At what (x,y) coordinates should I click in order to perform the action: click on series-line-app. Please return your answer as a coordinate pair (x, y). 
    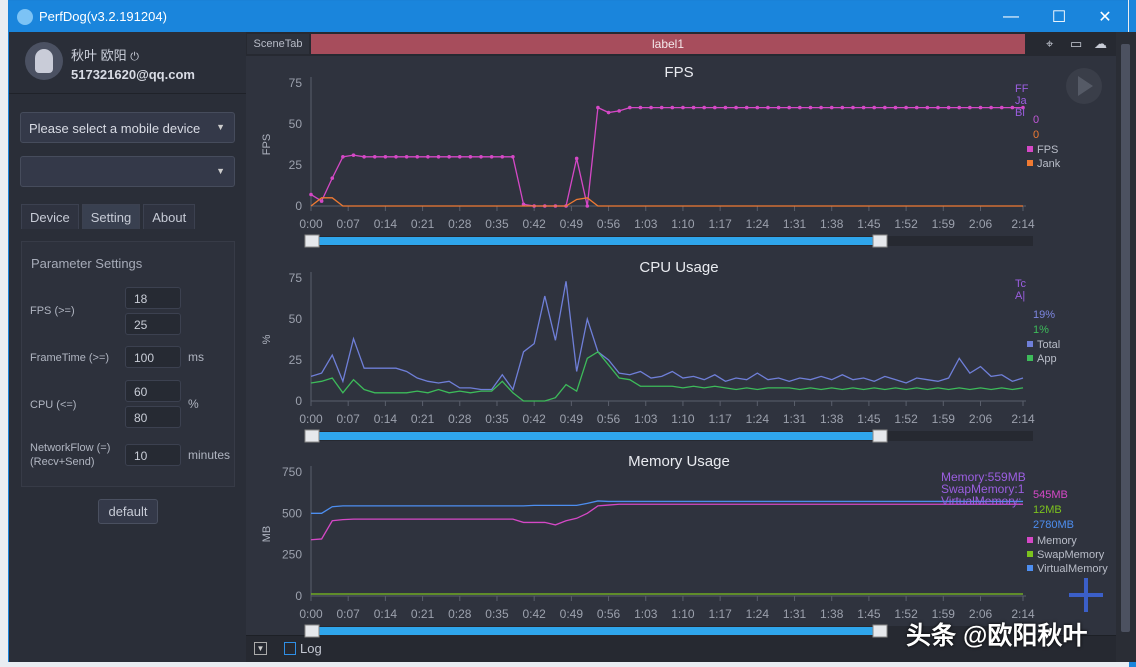
    Looking at the image, I should click on (667, 376).